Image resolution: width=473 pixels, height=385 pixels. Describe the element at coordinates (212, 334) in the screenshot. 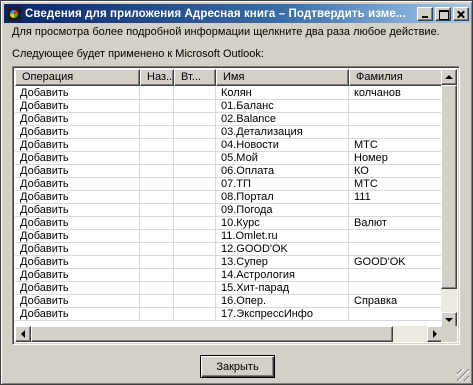

I see `horizontal-scroll-thumb` at that location.